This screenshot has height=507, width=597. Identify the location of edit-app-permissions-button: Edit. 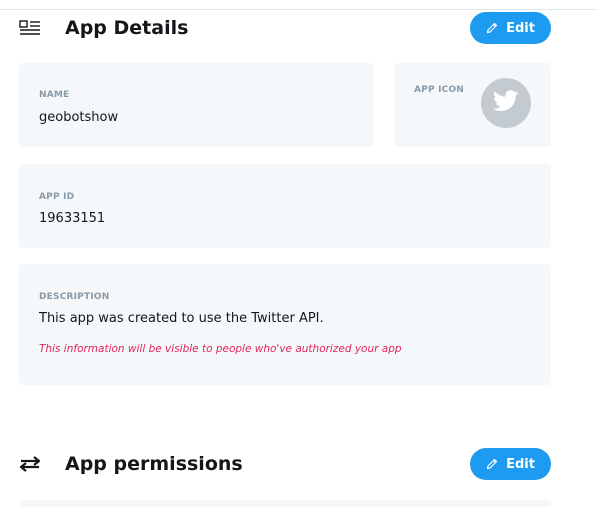
(510, 464).